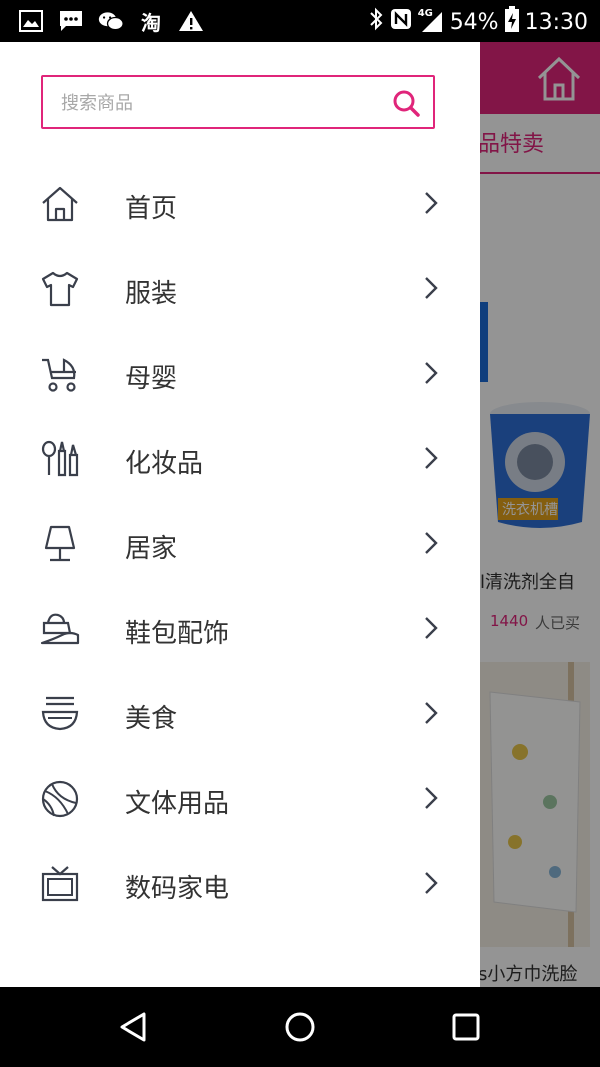  What do you see at coordinates (71, 21) in the screenshot?
I see `message-icon` at bounding box center [71, 21].